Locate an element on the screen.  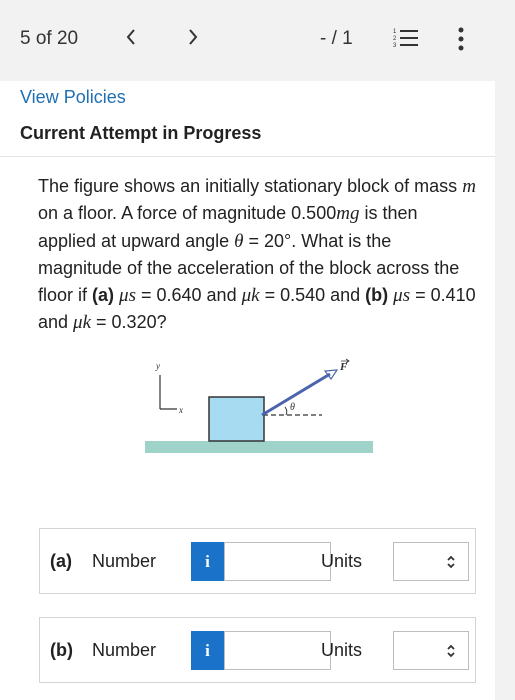
svg-text: 2 is located at coordinates (395, 39).